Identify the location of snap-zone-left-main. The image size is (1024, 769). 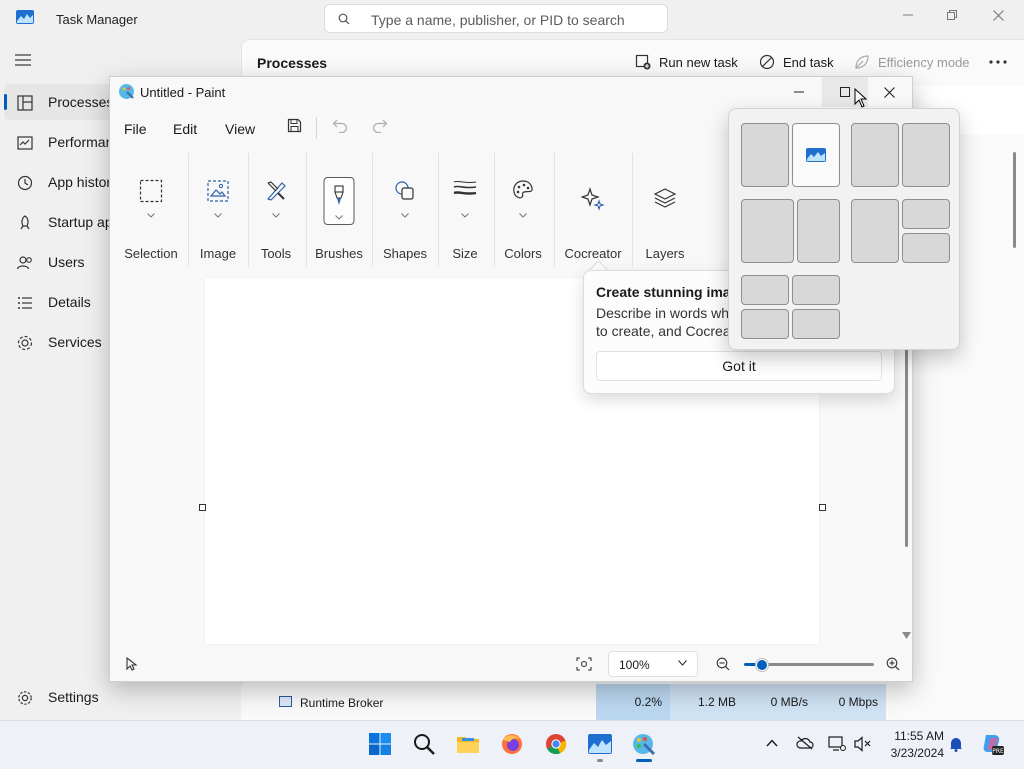
(875, 231).